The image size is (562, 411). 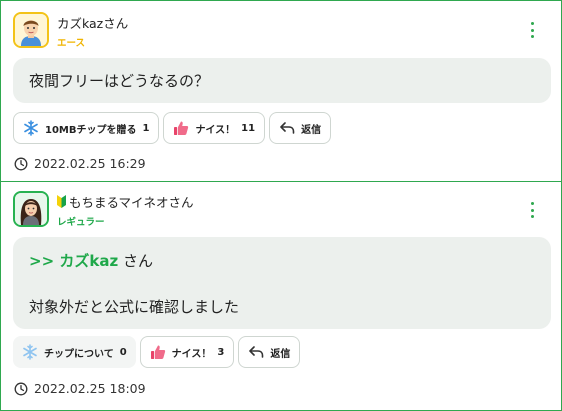 I want to click on user-name: もちまるマイネオさん, so click(x=125, y=201).